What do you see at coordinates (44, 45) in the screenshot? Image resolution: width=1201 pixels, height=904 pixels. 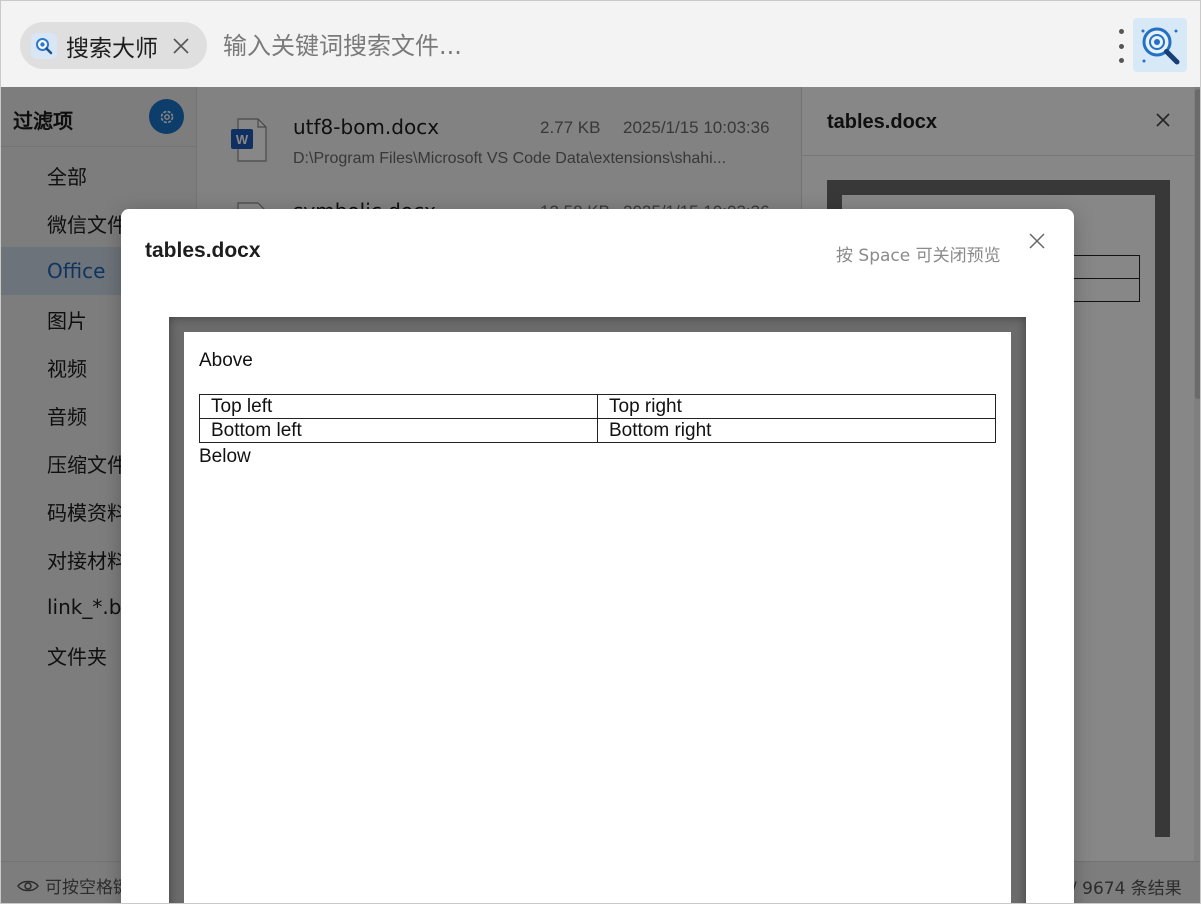 I see `search-master-app-icon` at bounding box center [44, 45].